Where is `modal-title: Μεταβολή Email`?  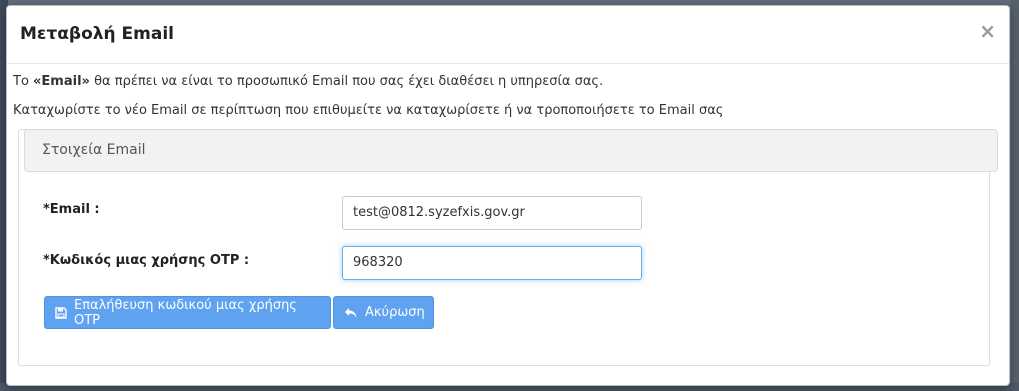
modal-title: Μεταβολή Email is located at coordinates (97, 34).